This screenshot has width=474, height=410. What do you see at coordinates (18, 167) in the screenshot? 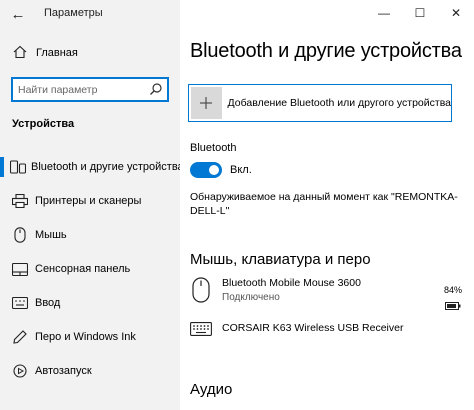
I see `bluetooth-devices-icon` at bounding box center [18, 167].